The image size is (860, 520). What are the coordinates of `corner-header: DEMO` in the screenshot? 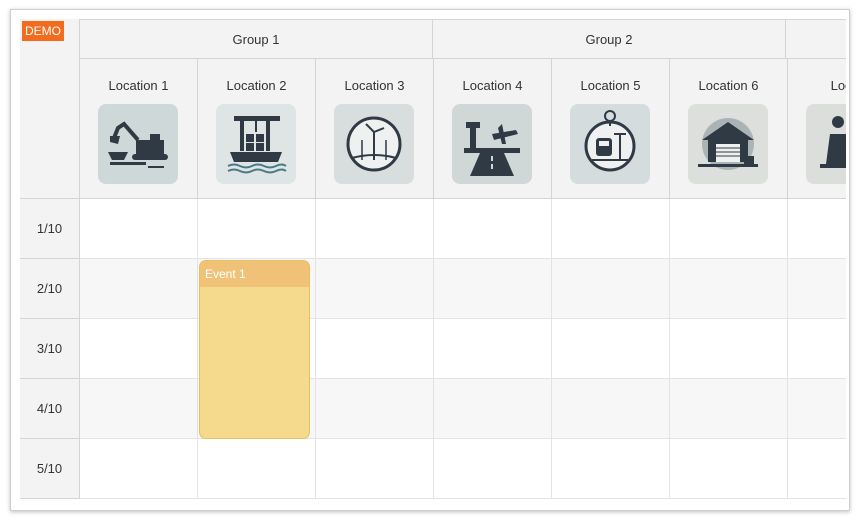 It's located at (50, 109).